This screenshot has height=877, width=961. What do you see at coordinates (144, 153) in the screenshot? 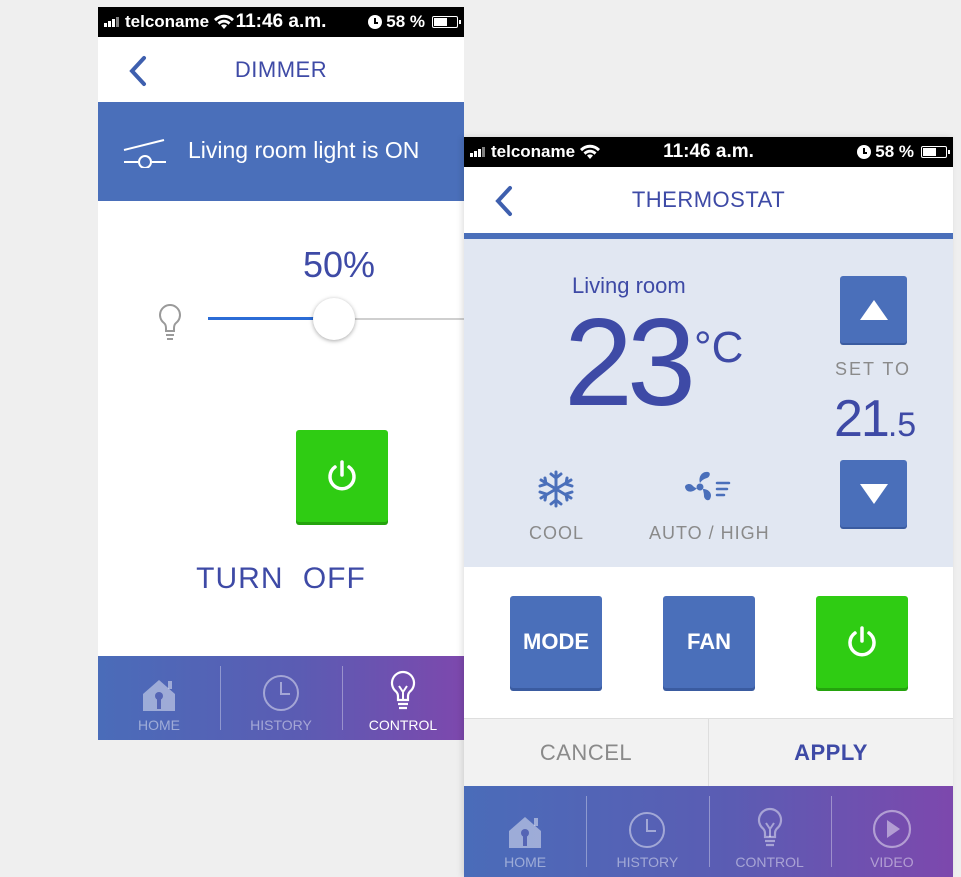
I see `dimmer-switch-icon` at bounding box center [144, 153].